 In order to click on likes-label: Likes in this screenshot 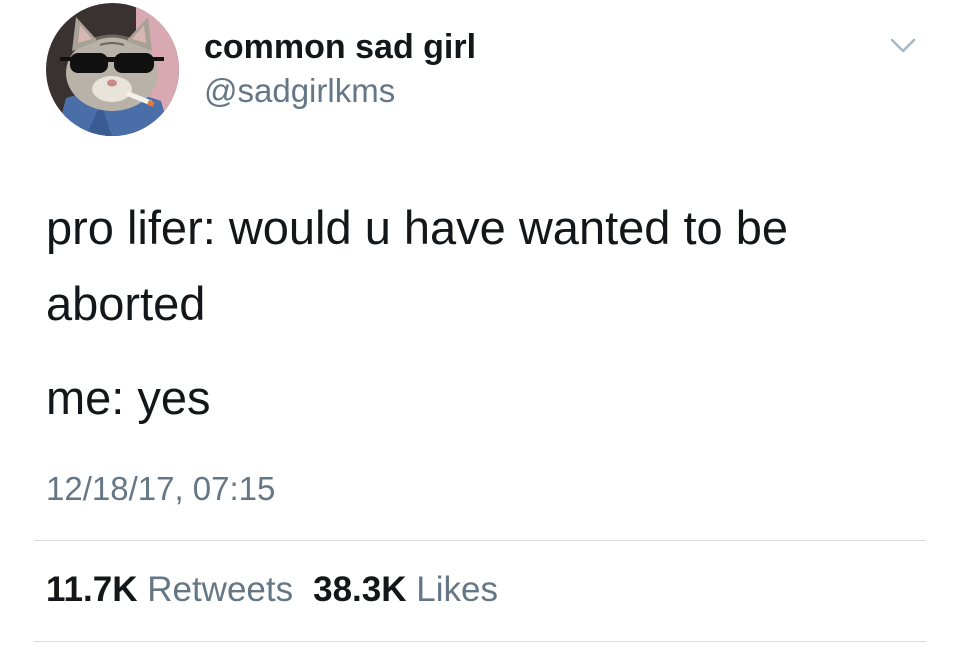, I will do `click(457, 589)`.